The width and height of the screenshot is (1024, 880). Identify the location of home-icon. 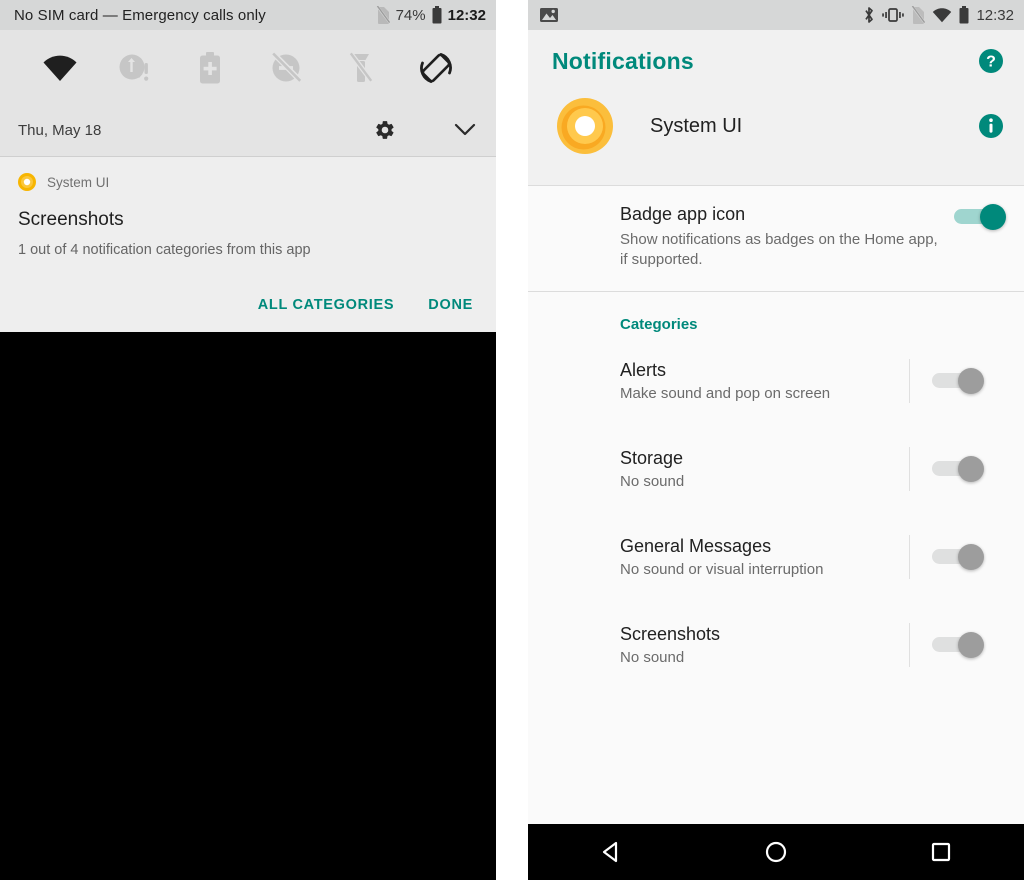
(776, 852).